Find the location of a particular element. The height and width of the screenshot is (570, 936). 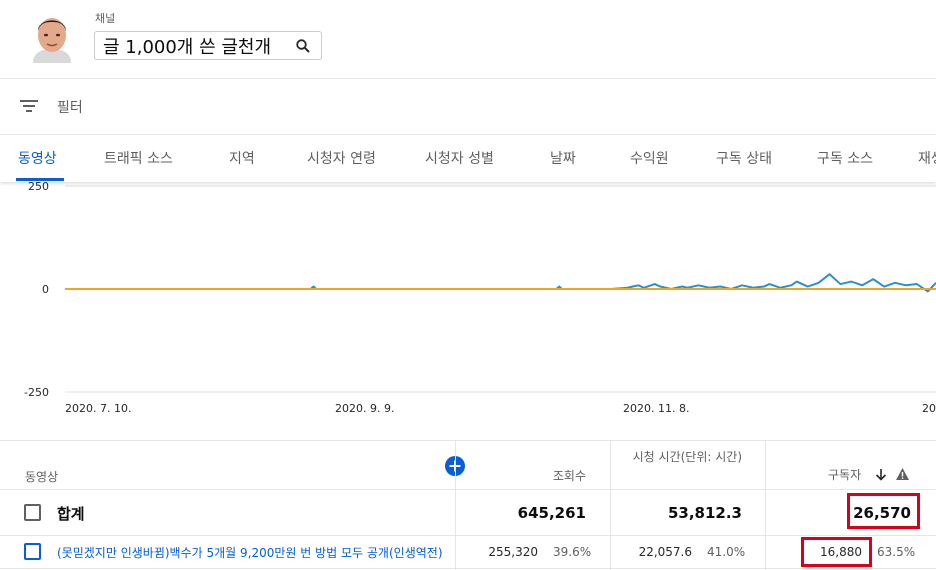

avatar is located at coordinates (52, 37).